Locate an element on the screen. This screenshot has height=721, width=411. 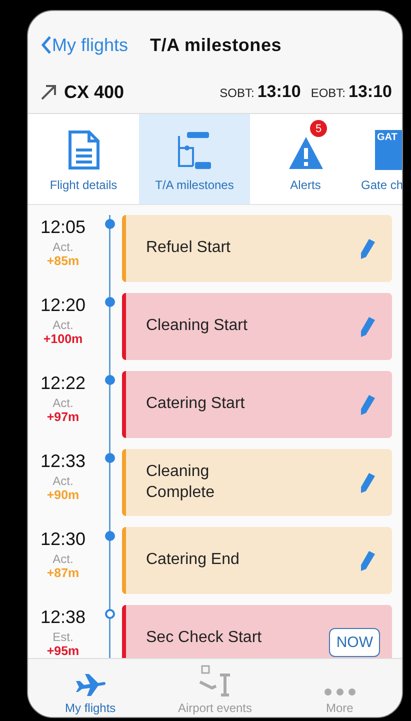
back-link: My flights is located at coordinates (84, 45).